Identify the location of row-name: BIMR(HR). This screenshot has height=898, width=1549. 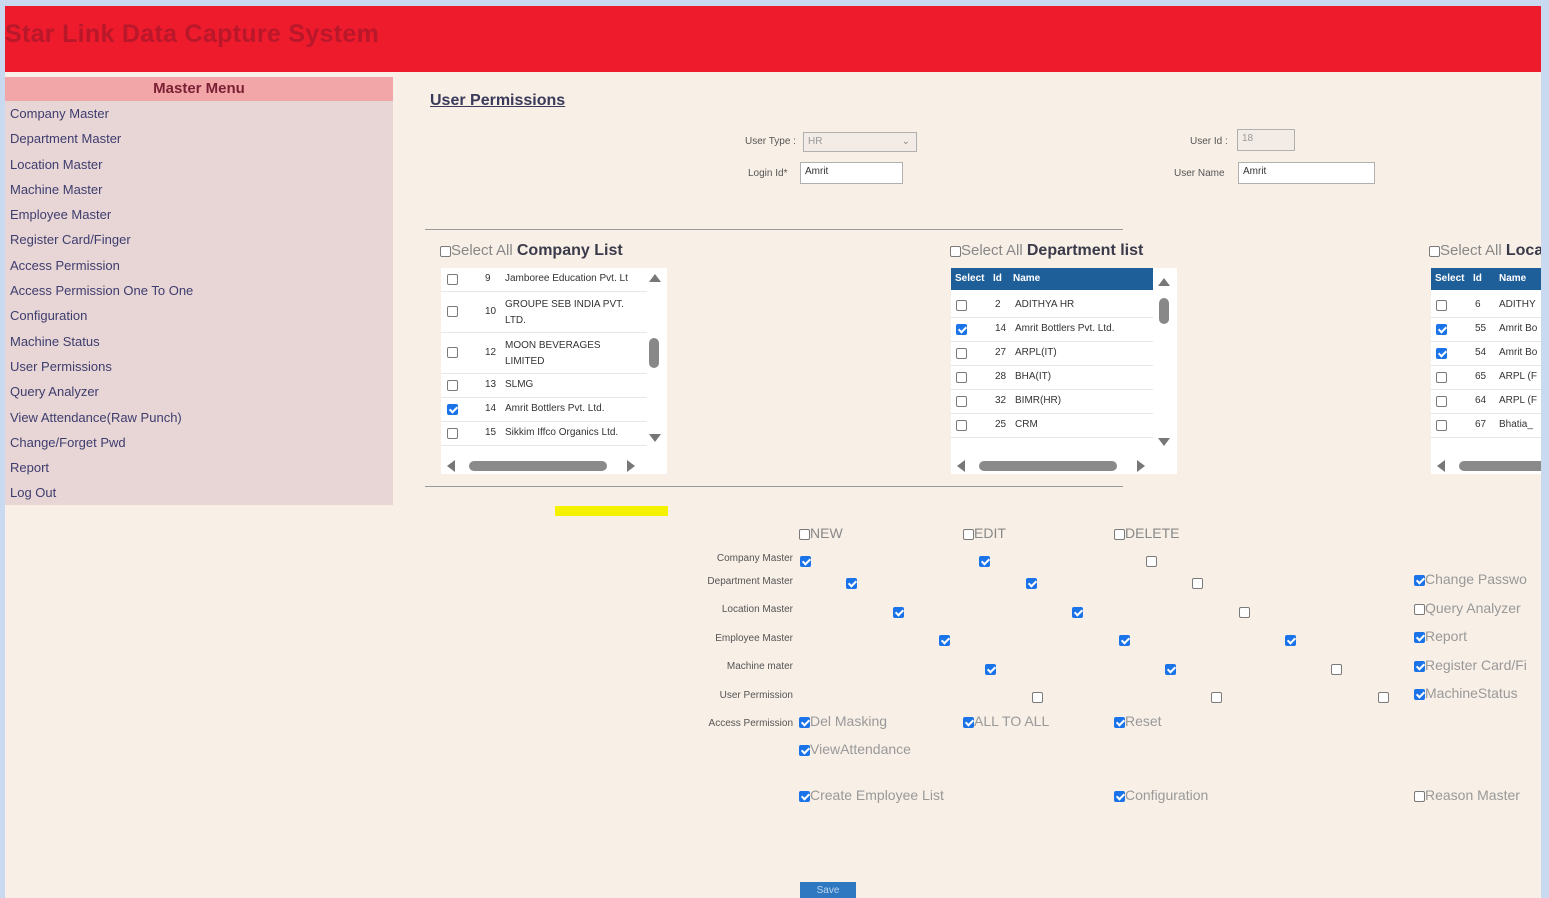
(1038, 400).